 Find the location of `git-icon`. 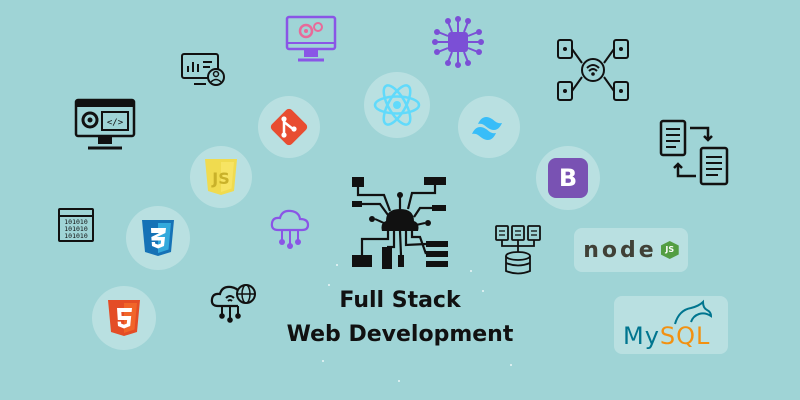

git-icon is located at coordinates (289, 127).